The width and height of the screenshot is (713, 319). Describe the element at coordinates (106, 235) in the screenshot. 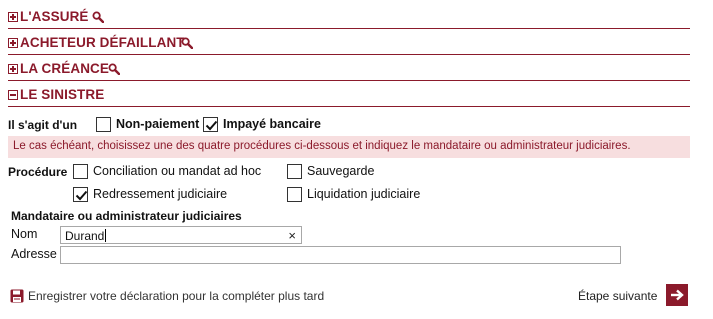

I see `text-caret` at that location.